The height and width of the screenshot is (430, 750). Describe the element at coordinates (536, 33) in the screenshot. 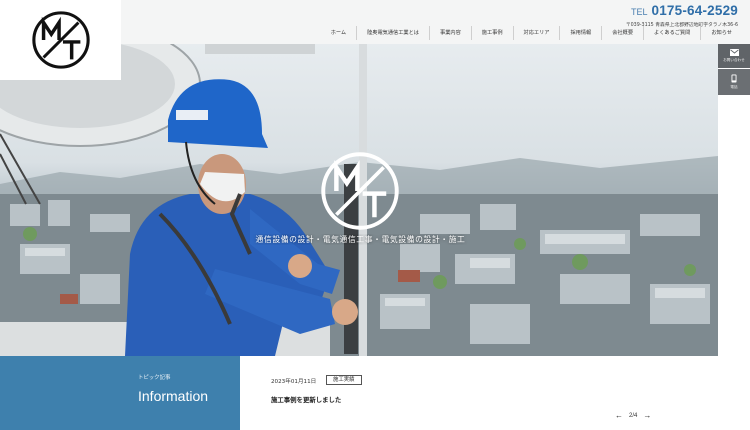

I see `nav-item-4: 対応エリア` at that location.